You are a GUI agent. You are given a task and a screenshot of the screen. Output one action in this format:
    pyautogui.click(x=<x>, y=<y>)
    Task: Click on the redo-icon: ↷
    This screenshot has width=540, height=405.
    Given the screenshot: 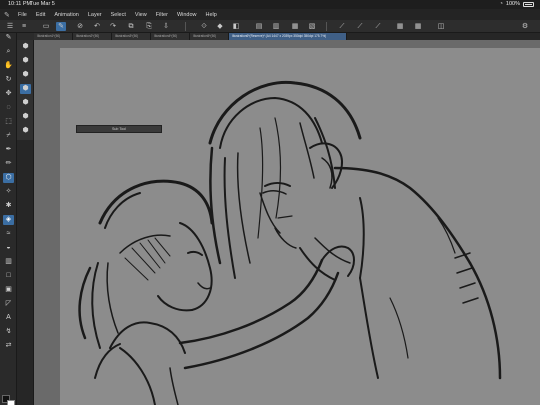 What is the action you would take?
    pyautogui.click(x=113, y=26)
    